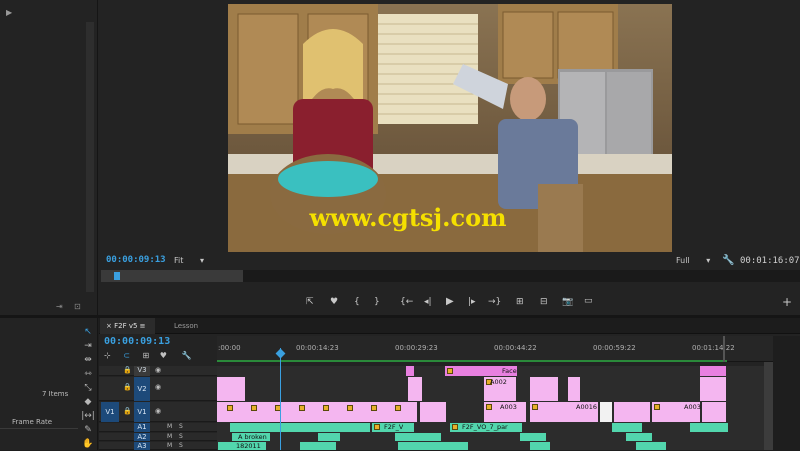  I want to click on playback-resolution-select: Full ▾, so click(693, 260).